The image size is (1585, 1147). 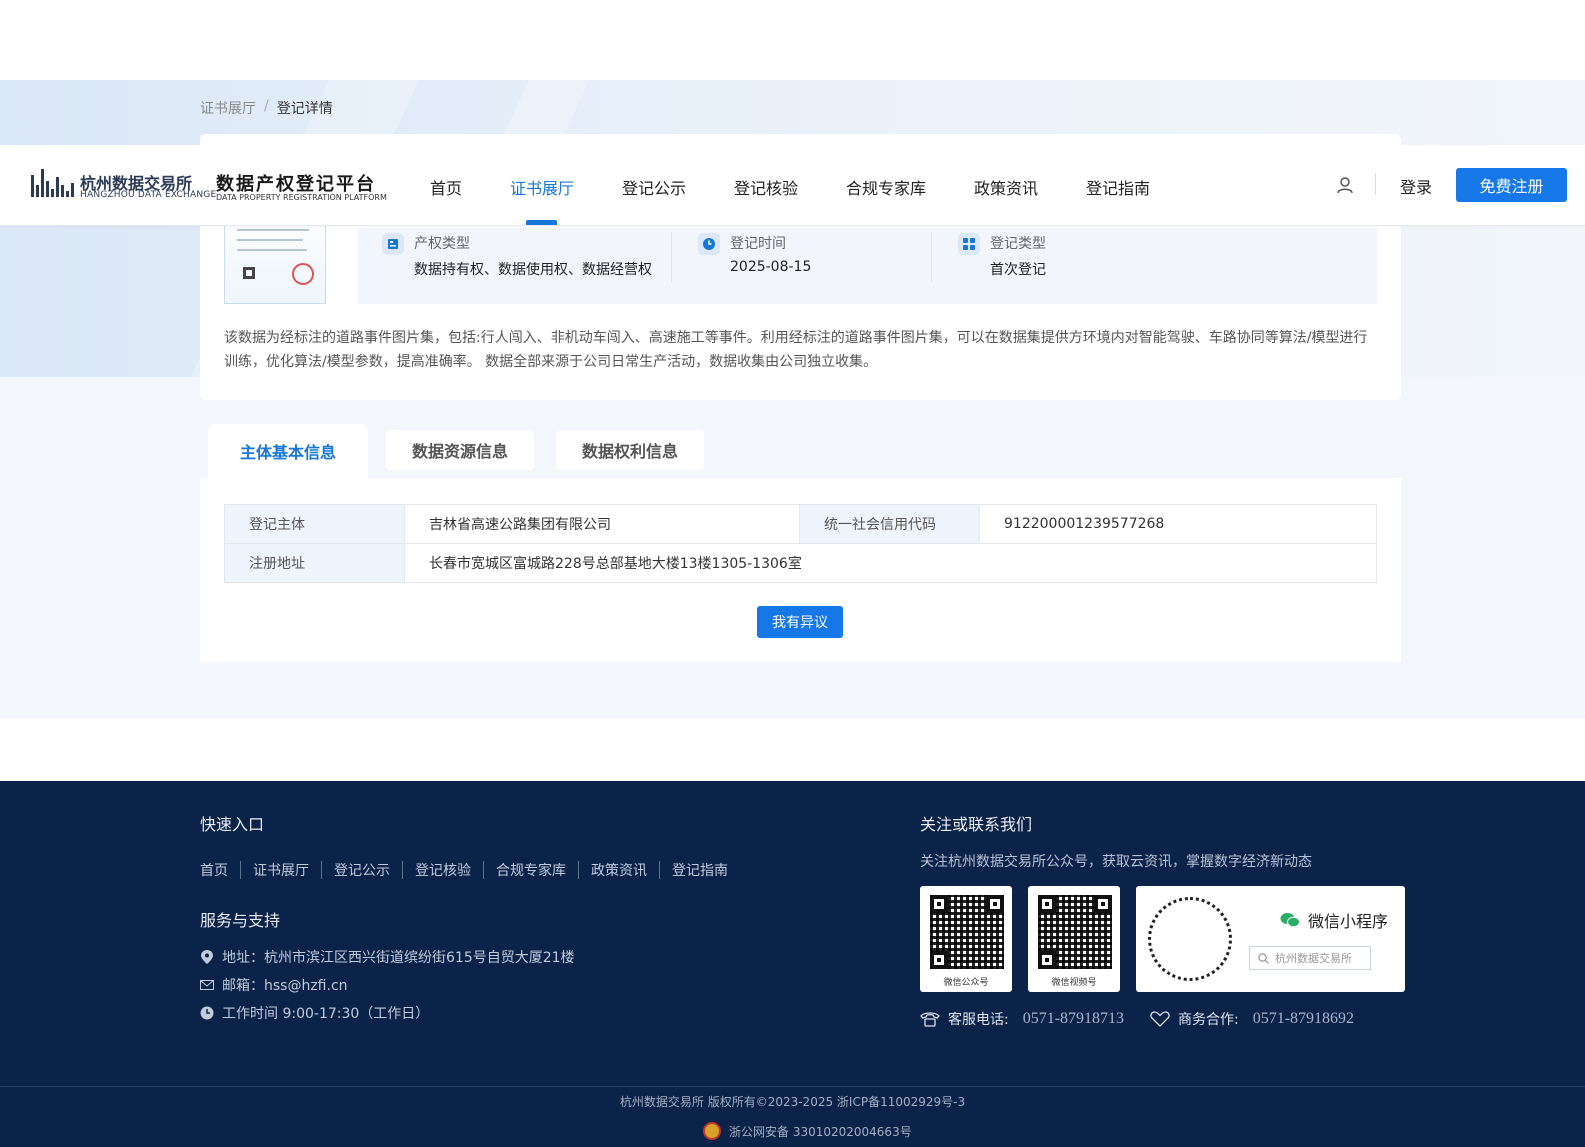 What do you see at coordinates (1310, 958) in the screenshot?
I see `mini-program-search: 杭州数据交易所` at bounding box center [1310, 958].